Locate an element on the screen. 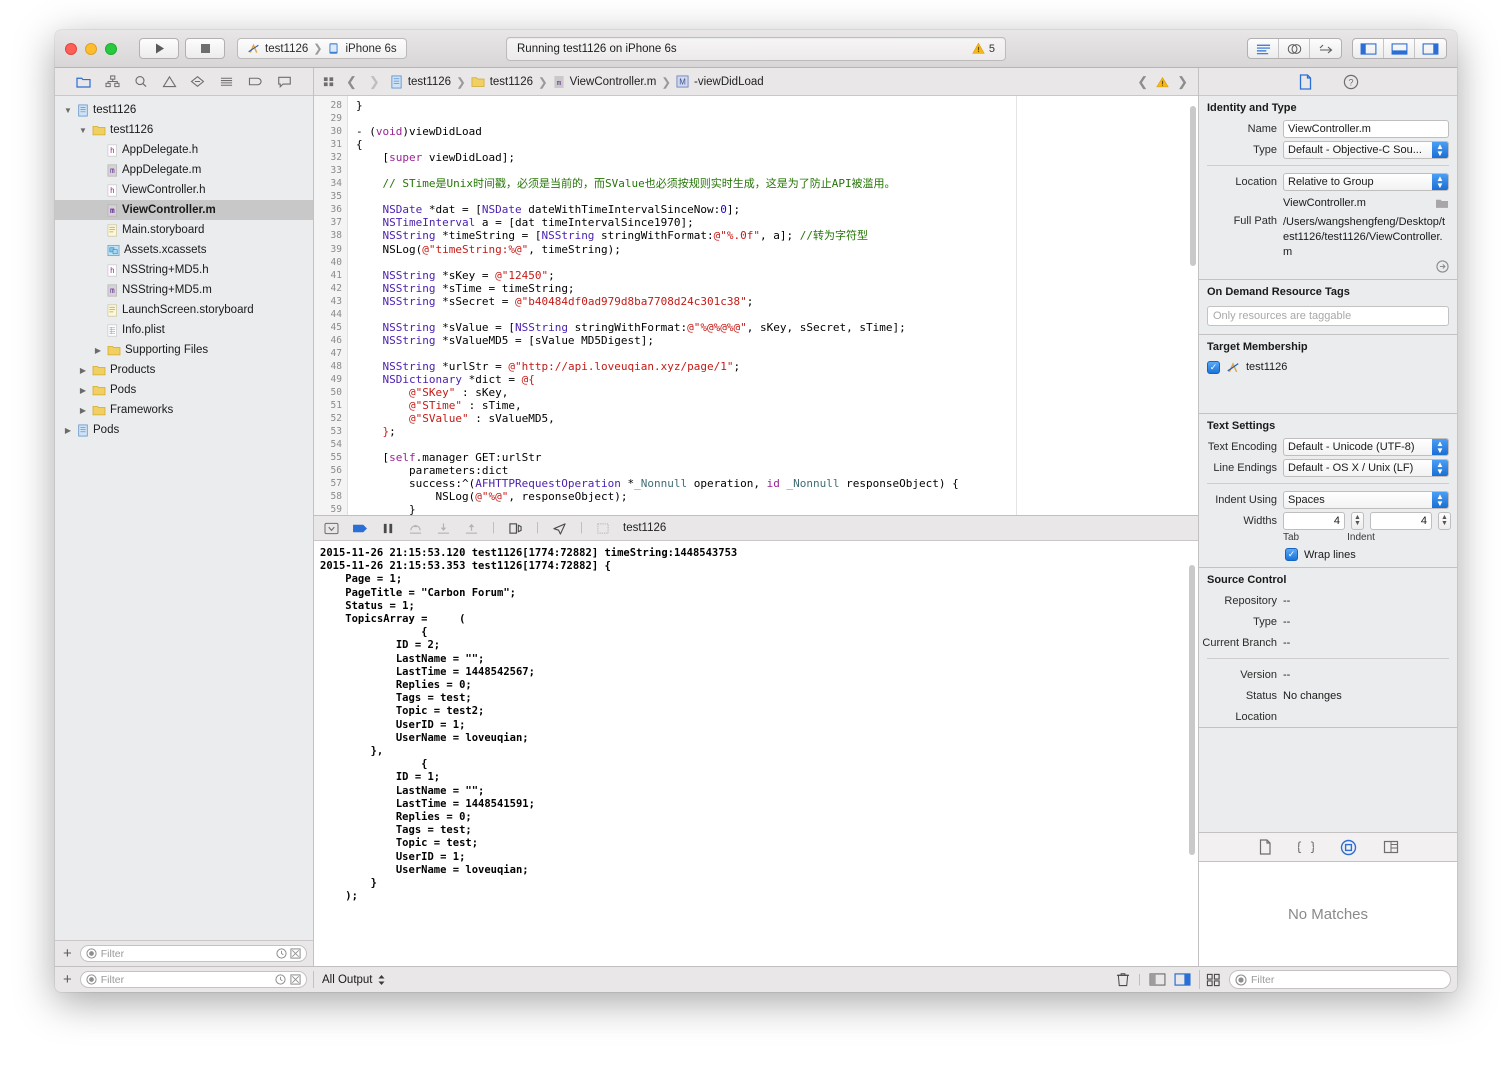 The image size is (1512, 1070). close-button is located at coordinates (71, 48).